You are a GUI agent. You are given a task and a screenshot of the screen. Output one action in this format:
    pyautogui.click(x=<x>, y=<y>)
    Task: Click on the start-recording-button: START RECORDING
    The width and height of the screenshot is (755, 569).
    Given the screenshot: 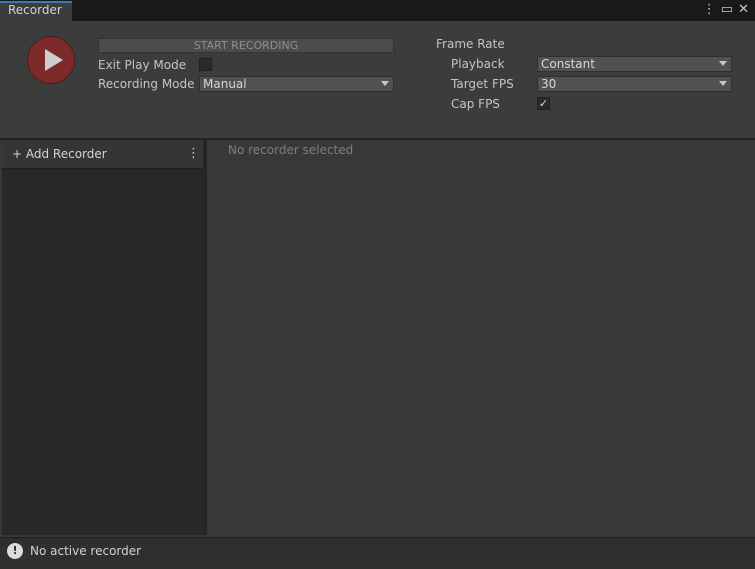 What is the action you would take?
    pyautogui.click(x=246, y=45)
    